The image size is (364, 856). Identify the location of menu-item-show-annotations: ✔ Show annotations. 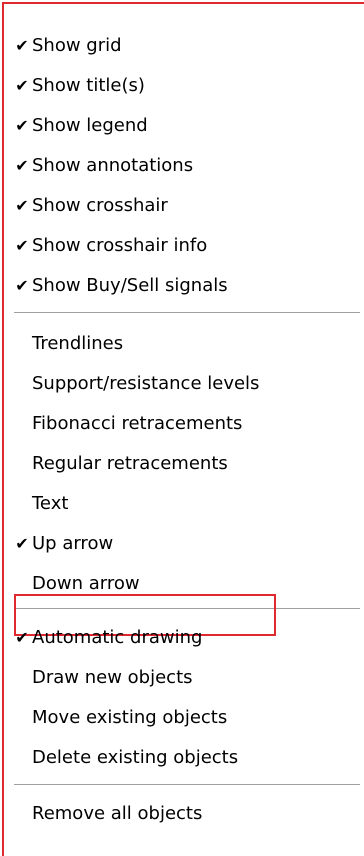
(104, 166).